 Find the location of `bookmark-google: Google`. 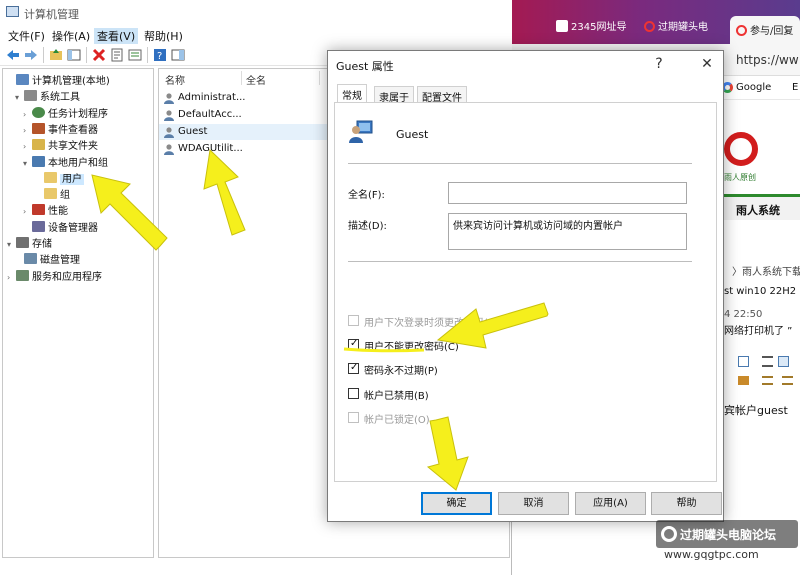

bookmark-google: Google is located at coordinates (753, 87).